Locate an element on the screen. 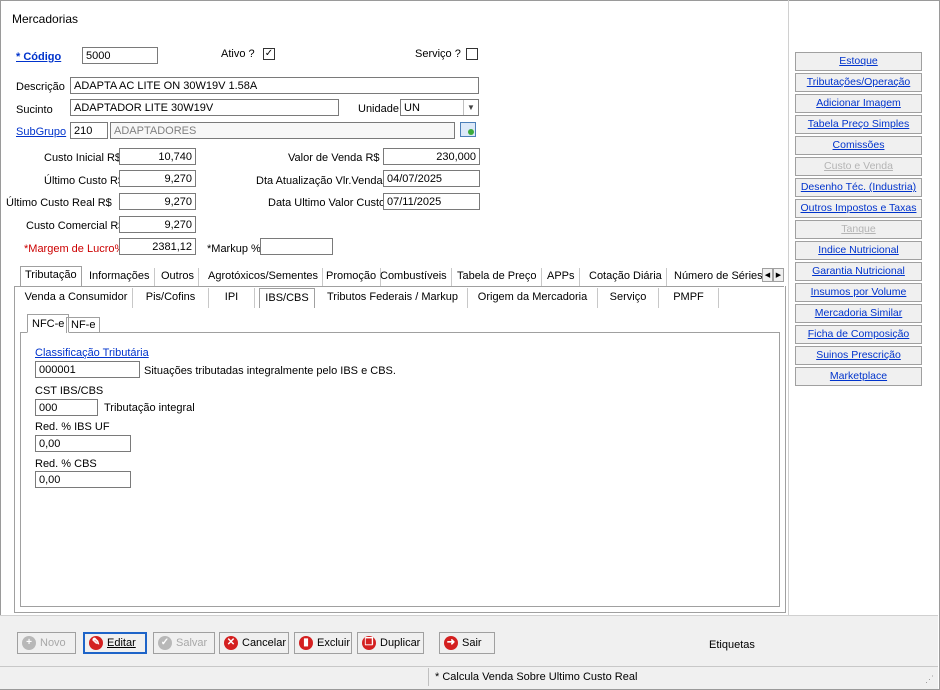  ultimo-custo-input: 9,270 is located at coordinates (157, 178).